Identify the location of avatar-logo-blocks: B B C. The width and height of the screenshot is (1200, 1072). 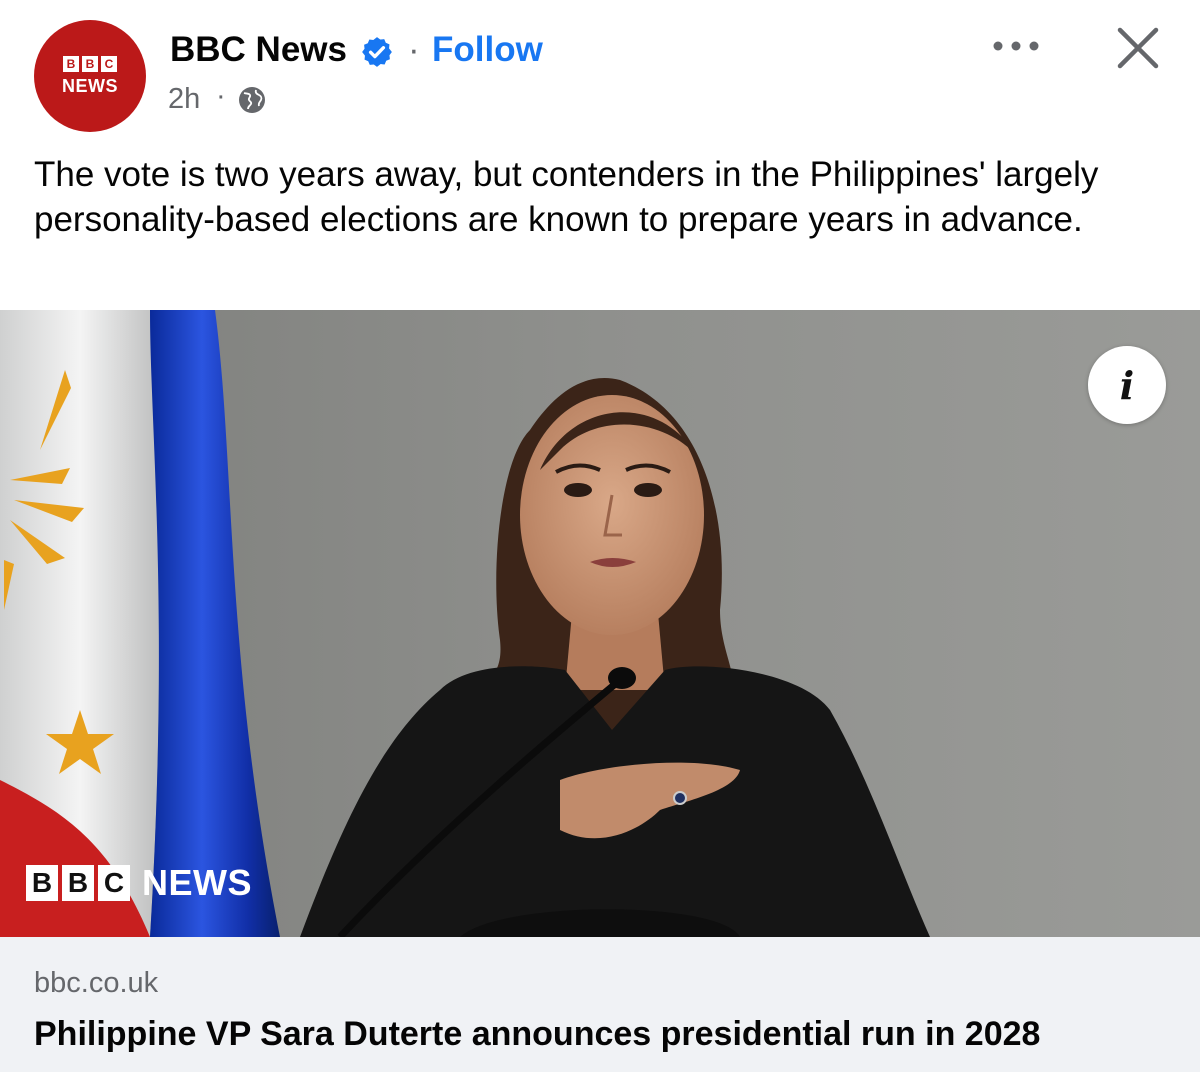
(90, 63).